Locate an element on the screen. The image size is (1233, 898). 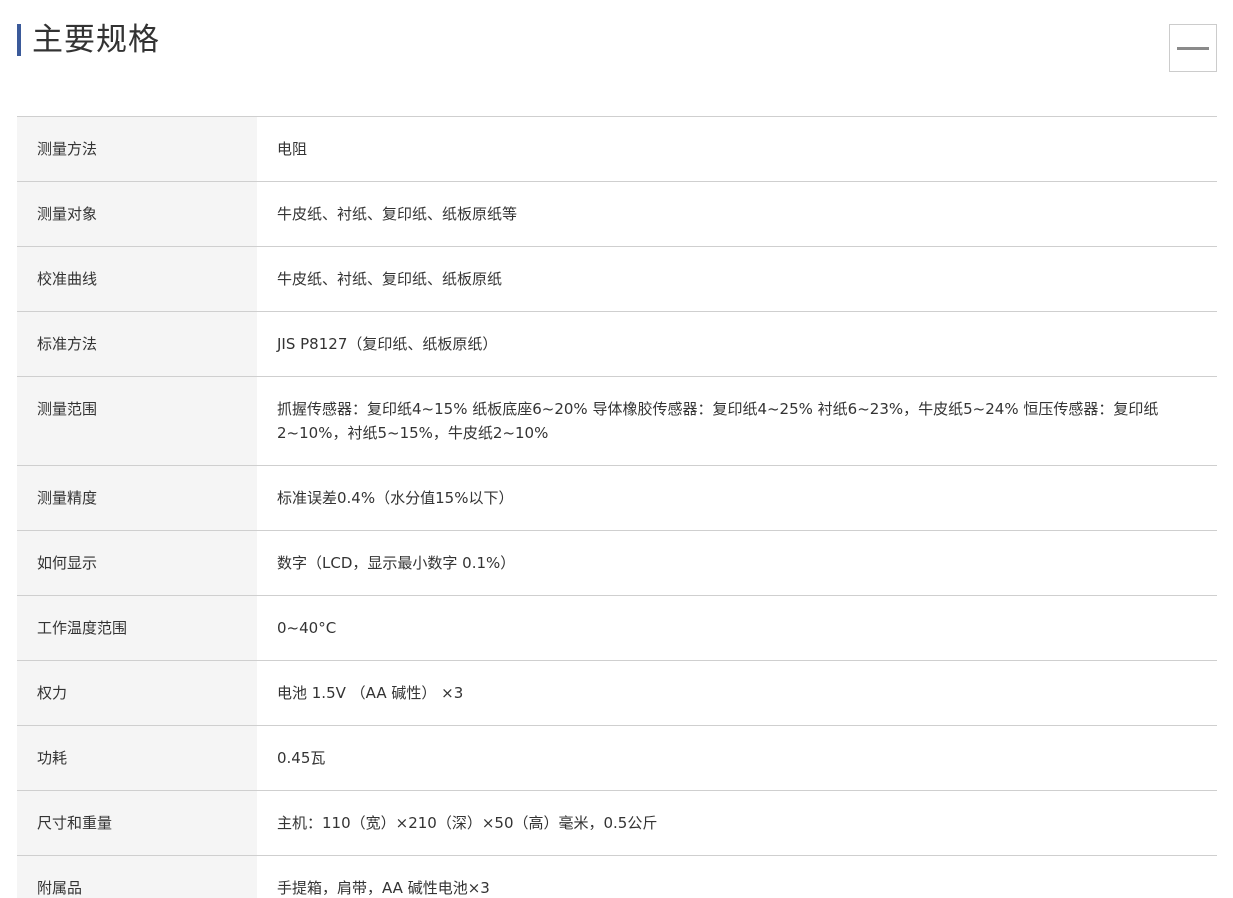
title-accent-bar is located at coordinates (19, 40).